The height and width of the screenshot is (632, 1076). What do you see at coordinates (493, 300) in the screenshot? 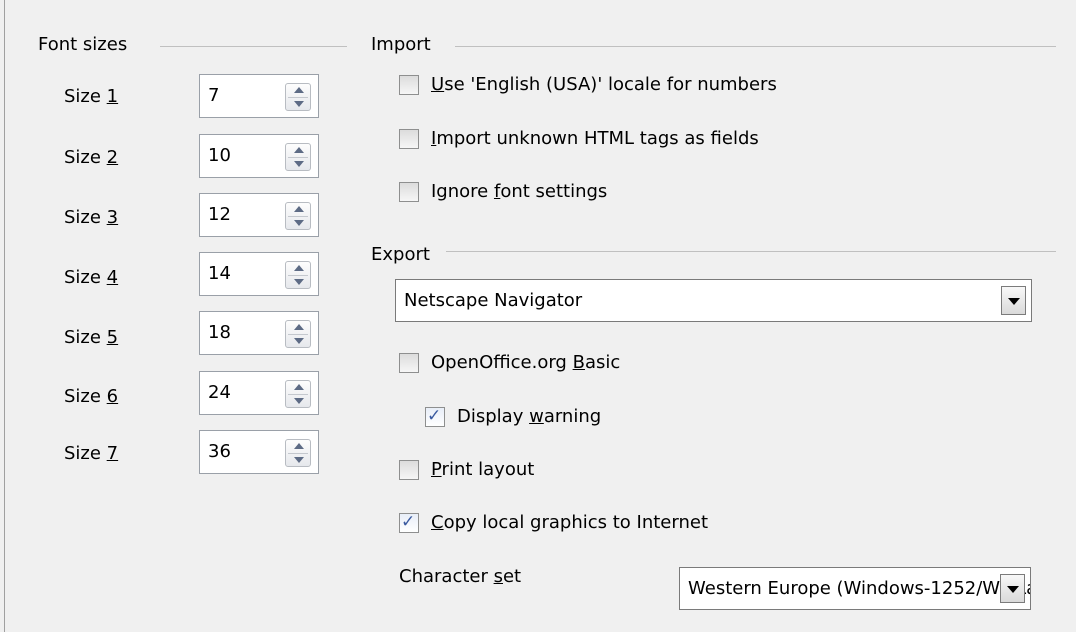
I see `browser-select-value: Netscape Navigator` at bounding box center [493, 300].